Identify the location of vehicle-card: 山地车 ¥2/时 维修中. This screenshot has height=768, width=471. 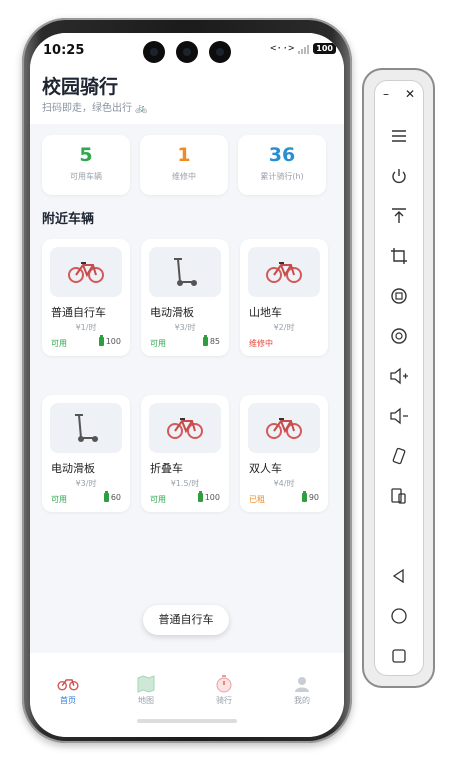
(284, 297).